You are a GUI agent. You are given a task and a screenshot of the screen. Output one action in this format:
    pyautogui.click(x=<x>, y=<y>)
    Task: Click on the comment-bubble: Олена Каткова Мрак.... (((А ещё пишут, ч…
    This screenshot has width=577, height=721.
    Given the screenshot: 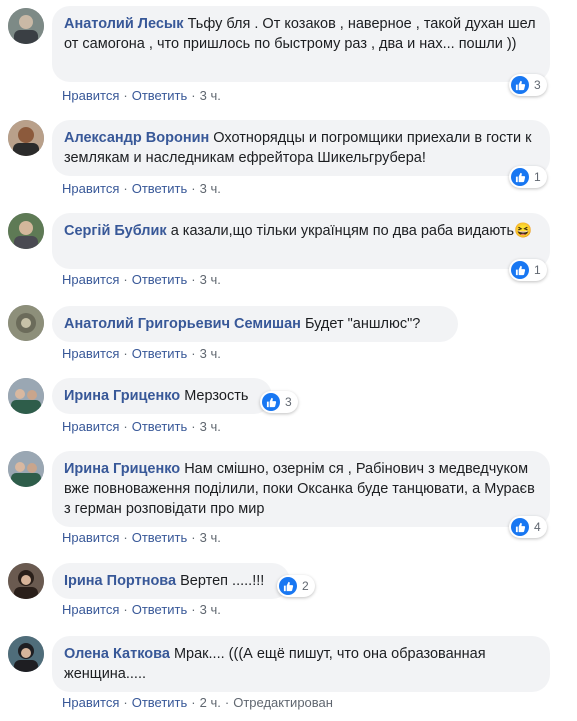 What is the action you would take?
    pyautogui.click(x=301, y=664)
    